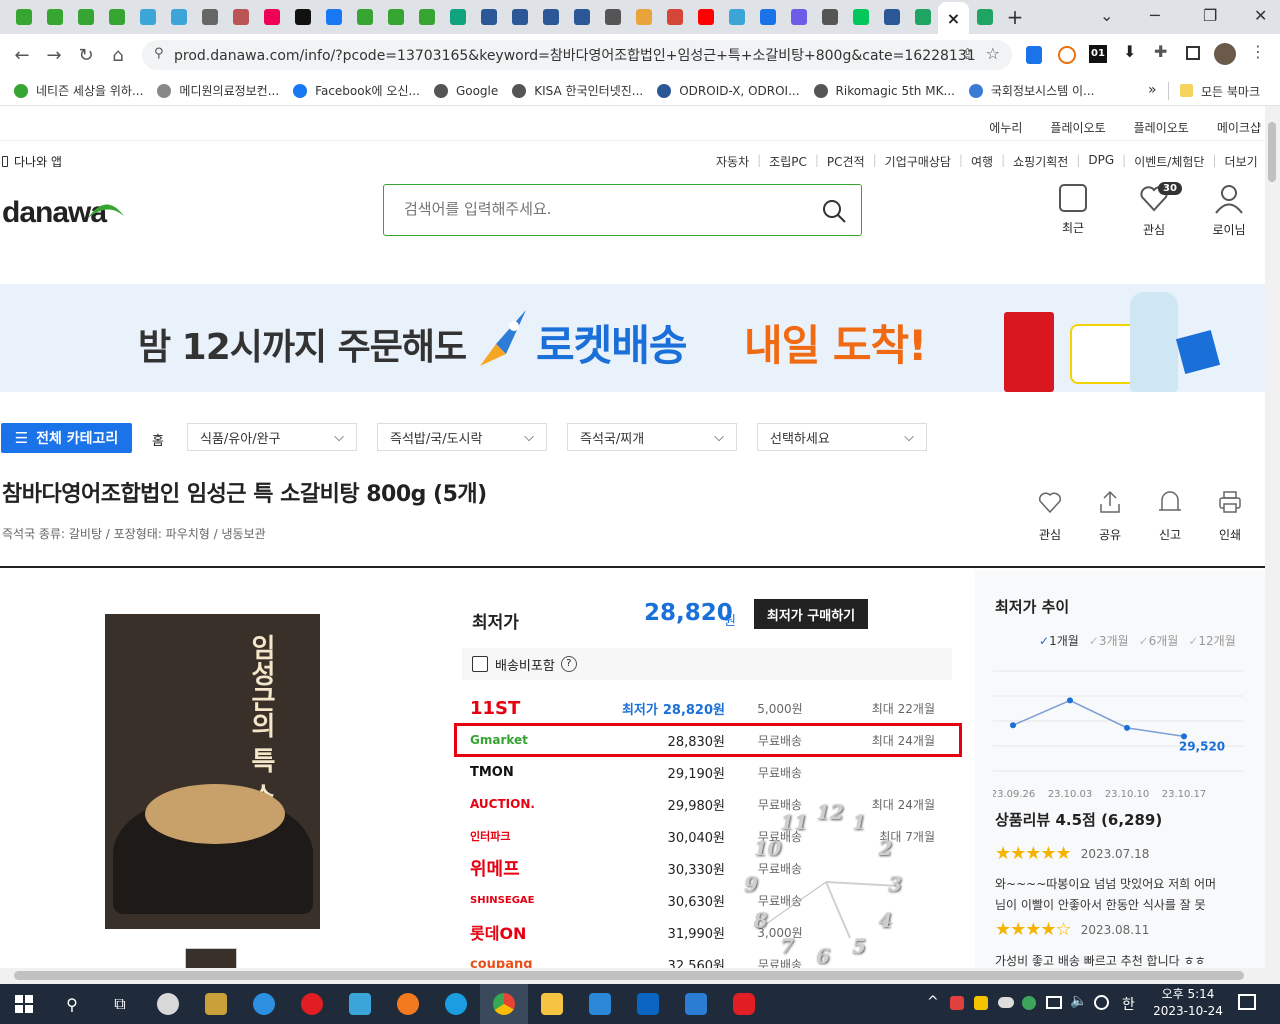 The width and height of the screenshot is (1280, 1024). What do you see at coordinates (1128, 1004) in the screenshot?
I see `ime-indicator: 한` at bounding box center [1128, 1004].